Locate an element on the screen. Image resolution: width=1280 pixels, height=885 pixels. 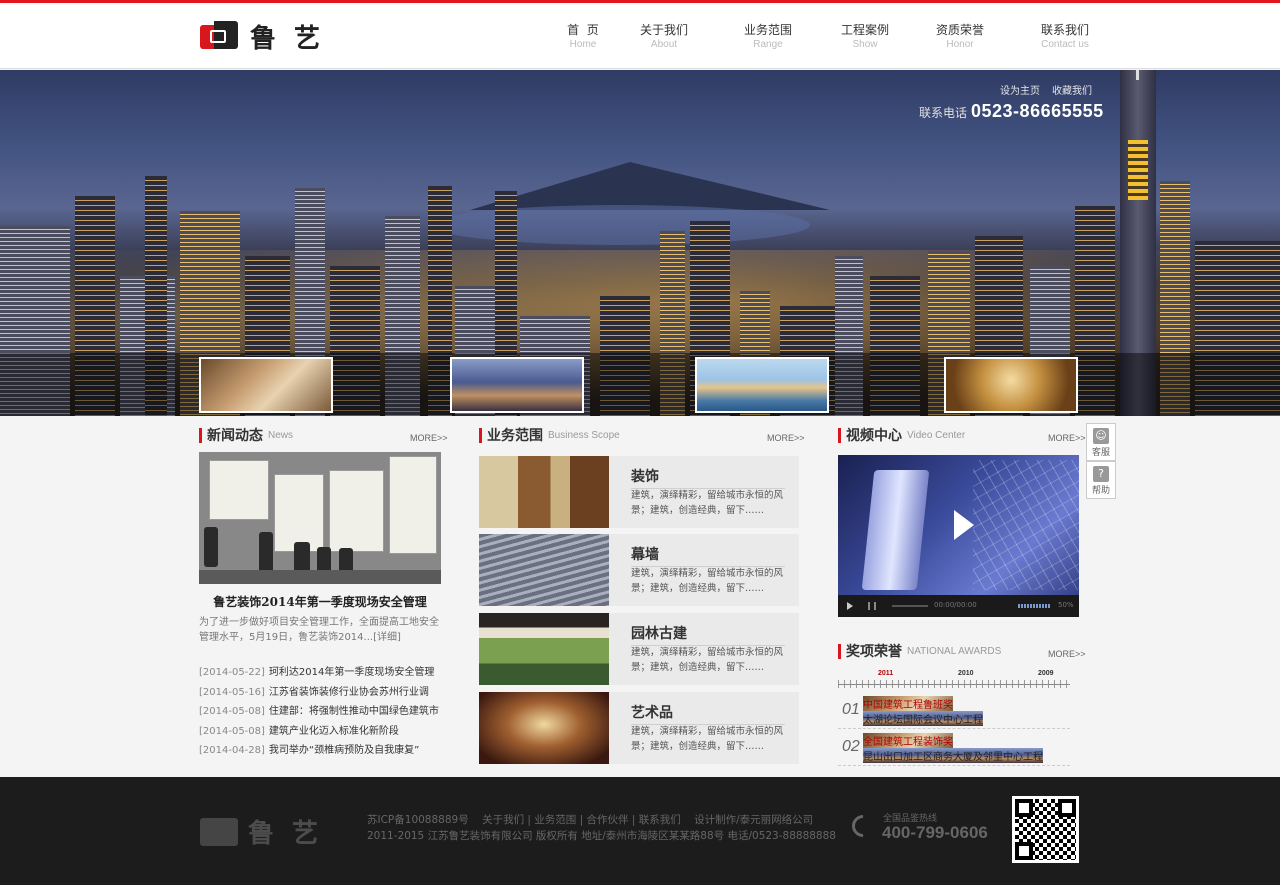
footer-link-partners: 合作伙伴 is located at coordinates (608, 820).